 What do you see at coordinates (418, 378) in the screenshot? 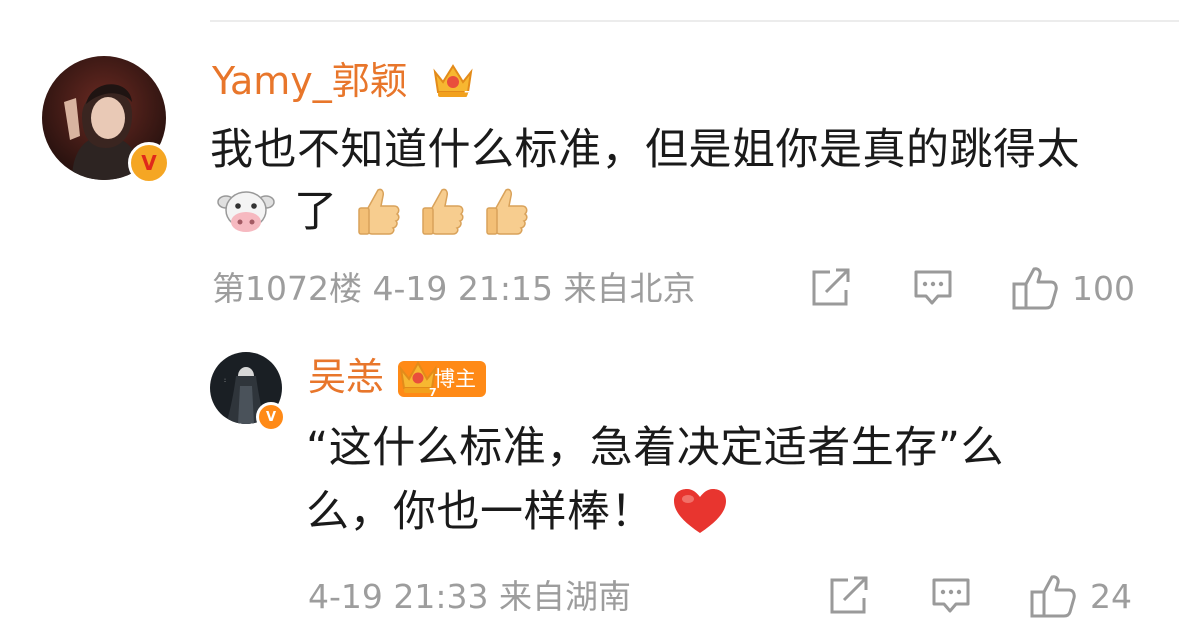
I see `reply-crown-icon: 7` at bounding box center [418, 378].